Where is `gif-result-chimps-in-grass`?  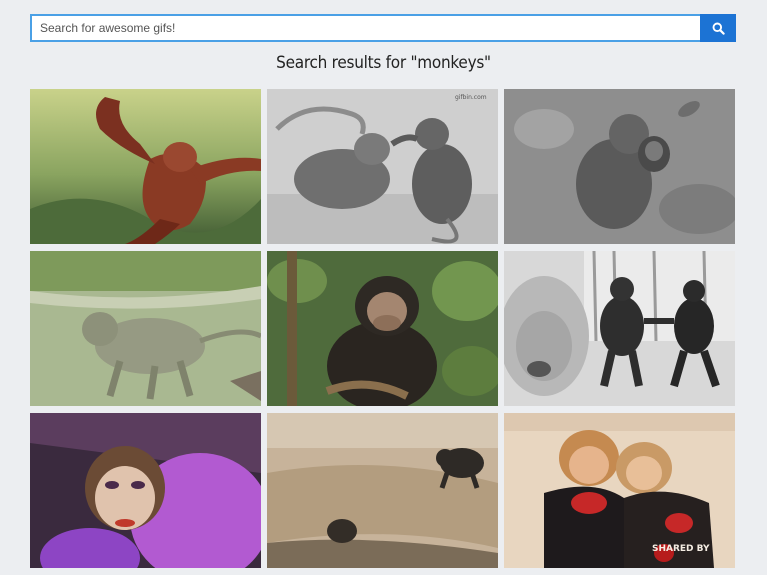 gif-result-chimps-in-grass is located at coordinates (382, 490).